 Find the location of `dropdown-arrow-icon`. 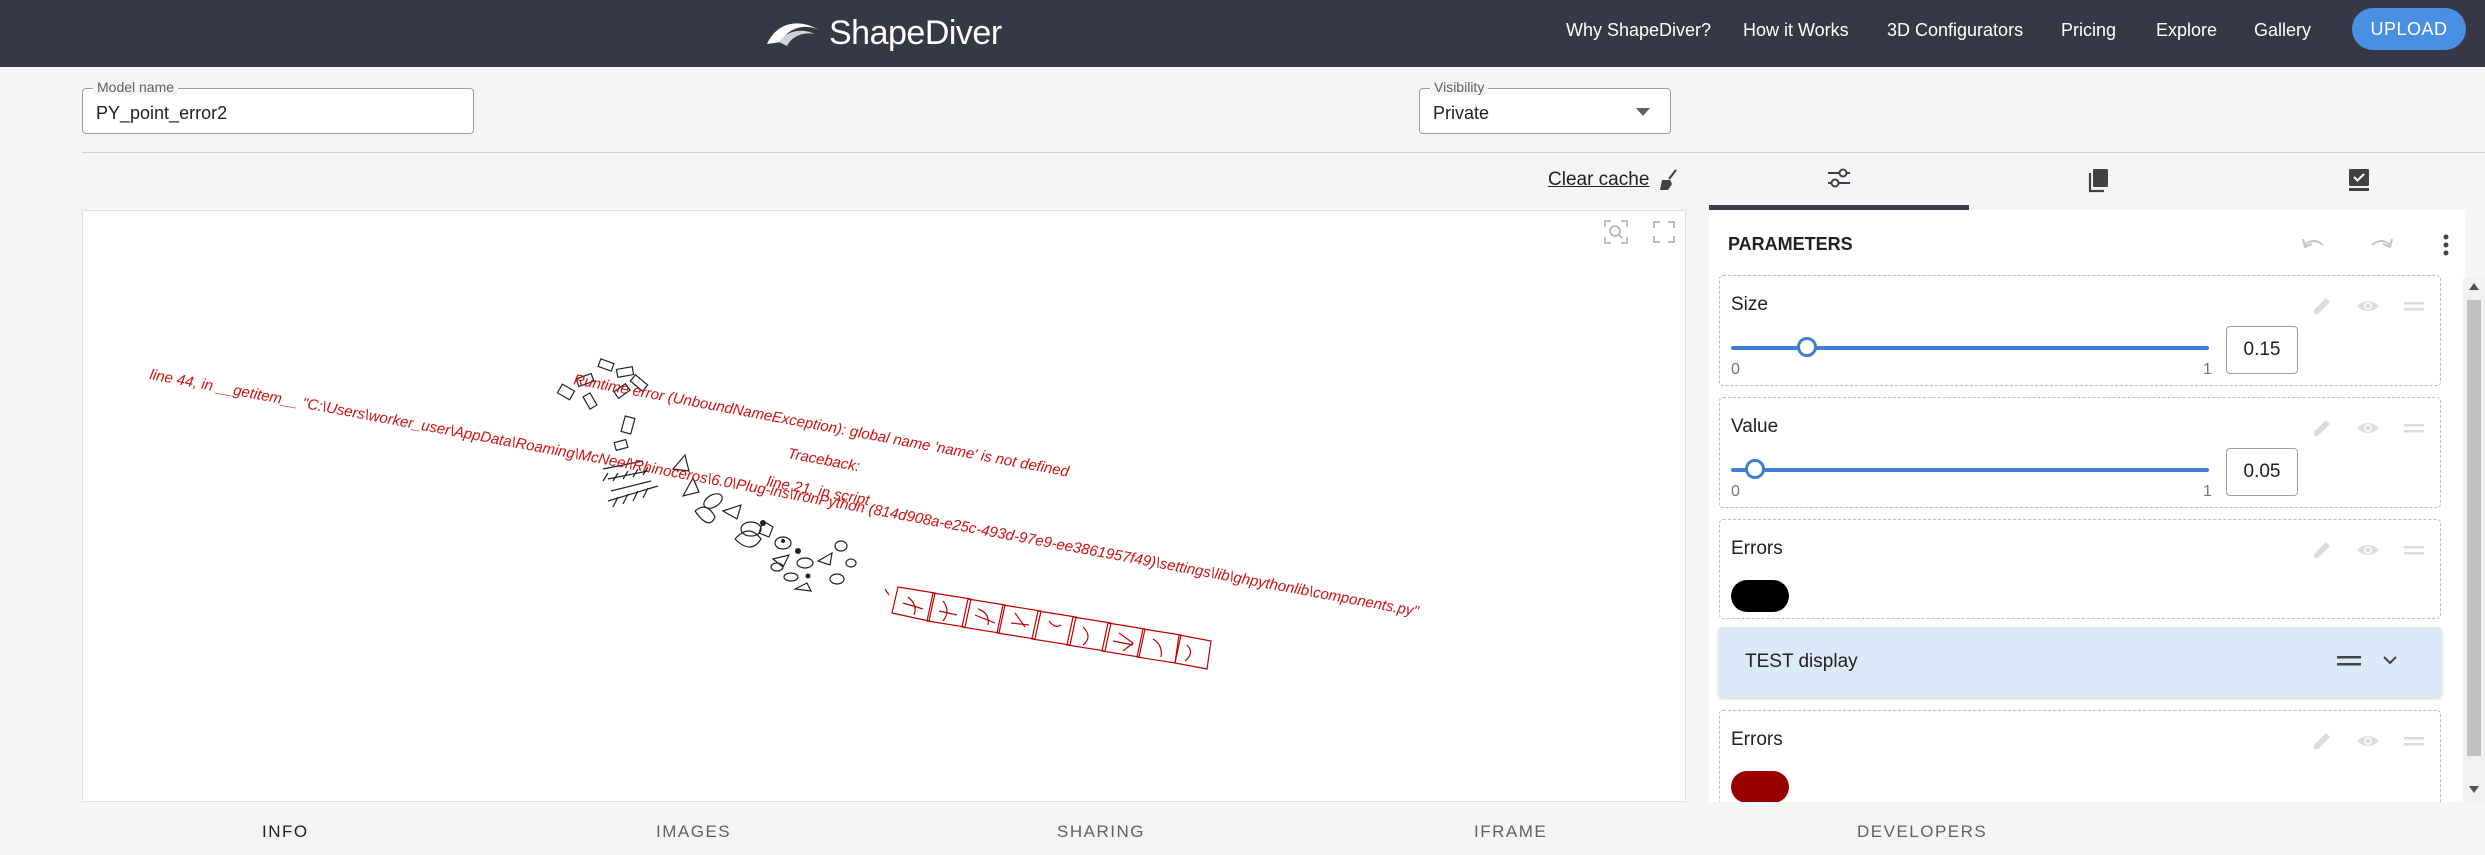

dropdown-arrow-icon is located at coordinates (1643, 112).